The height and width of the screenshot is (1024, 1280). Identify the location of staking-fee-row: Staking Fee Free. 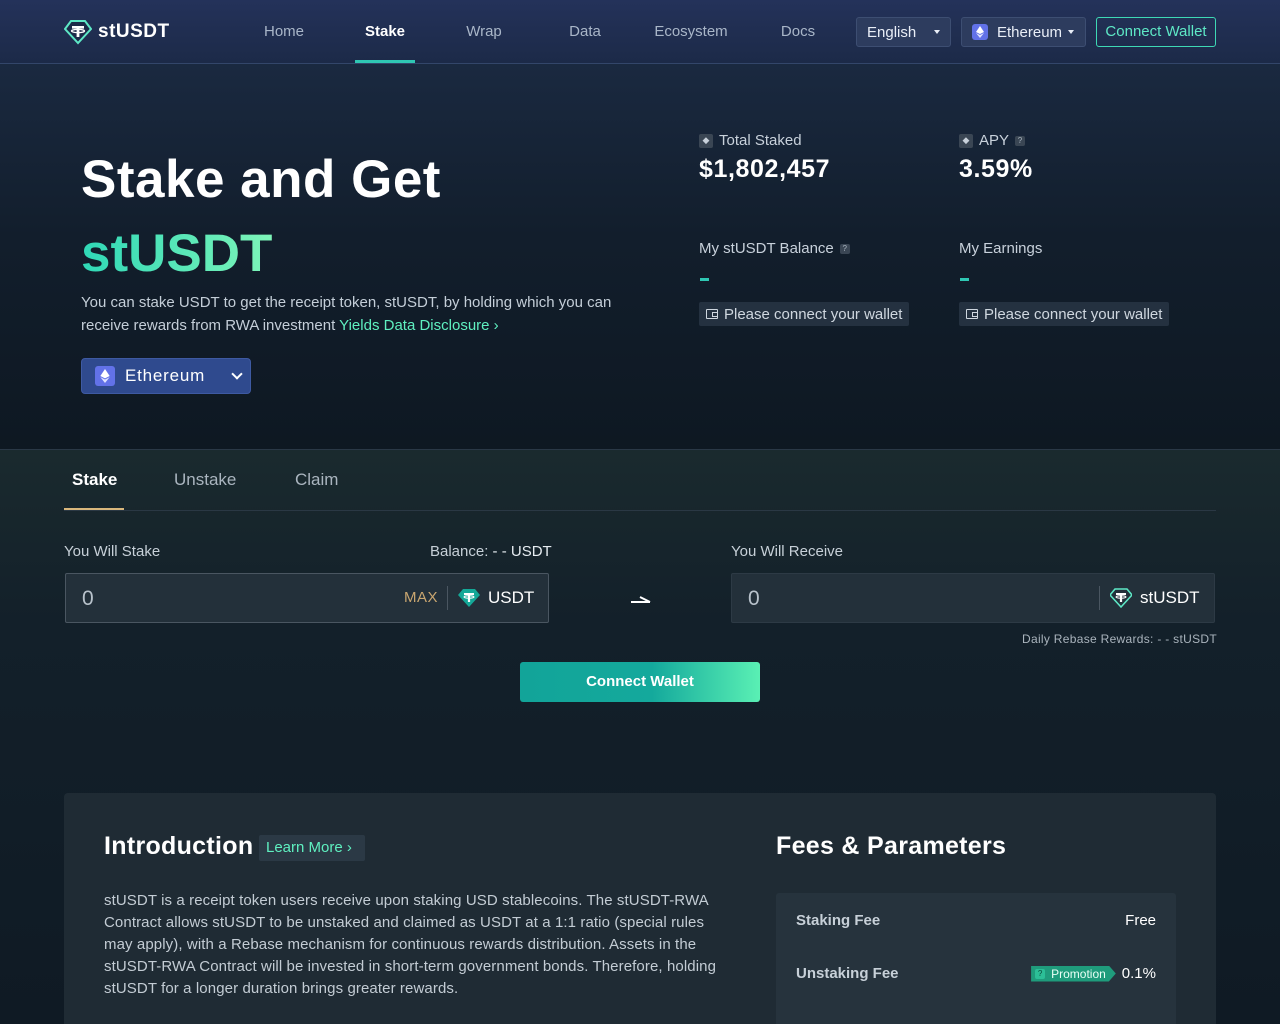
(976, 920).